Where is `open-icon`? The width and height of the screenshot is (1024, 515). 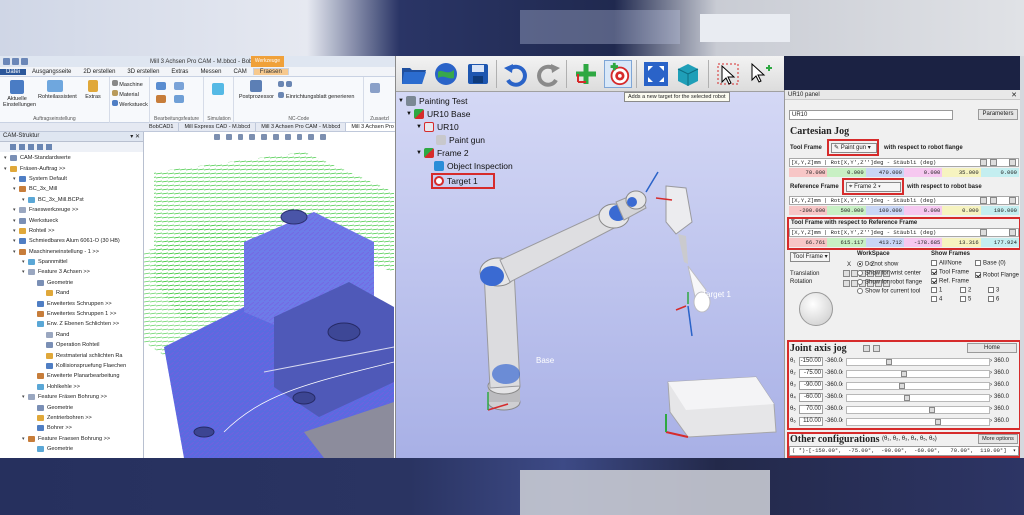
open-icon is located at coordinates (414, 74).